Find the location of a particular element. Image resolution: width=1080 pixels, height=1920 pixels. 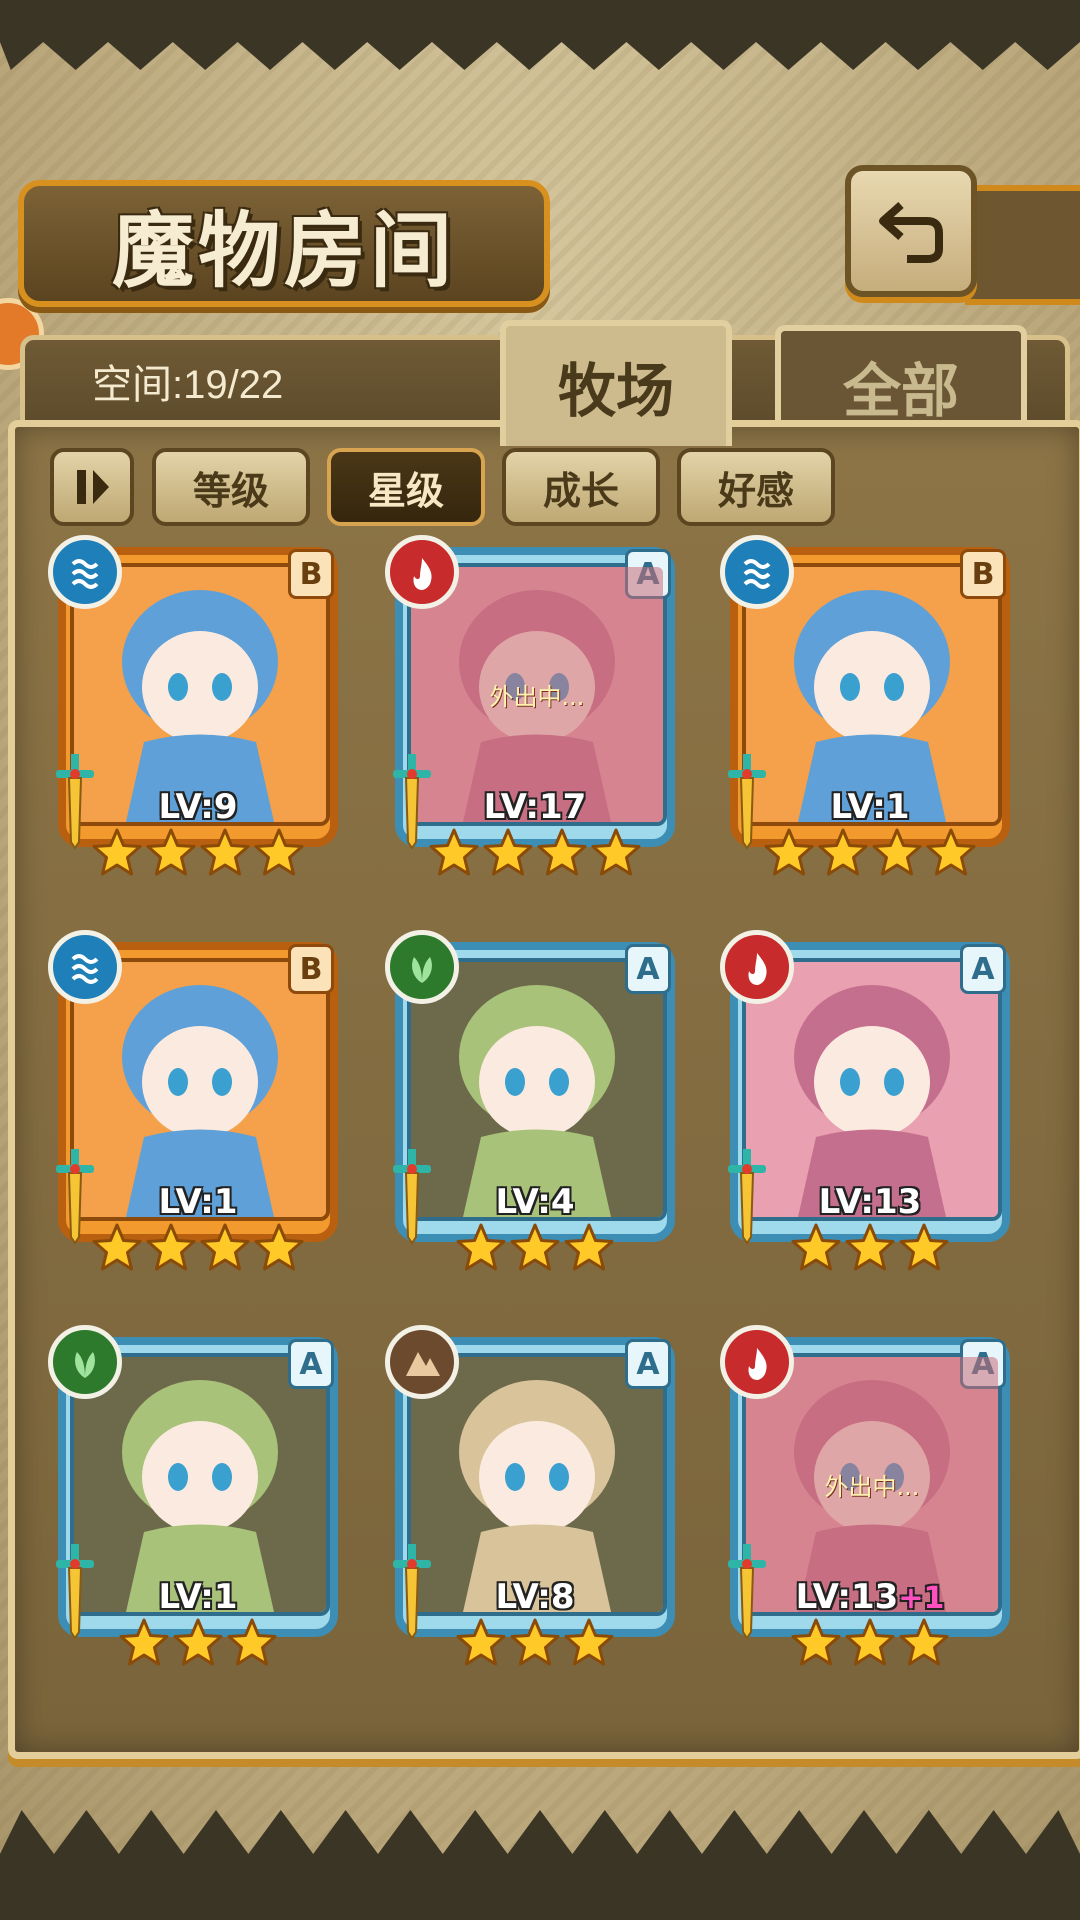

level-bonus: +1 is located at coordinates (921, 1598).